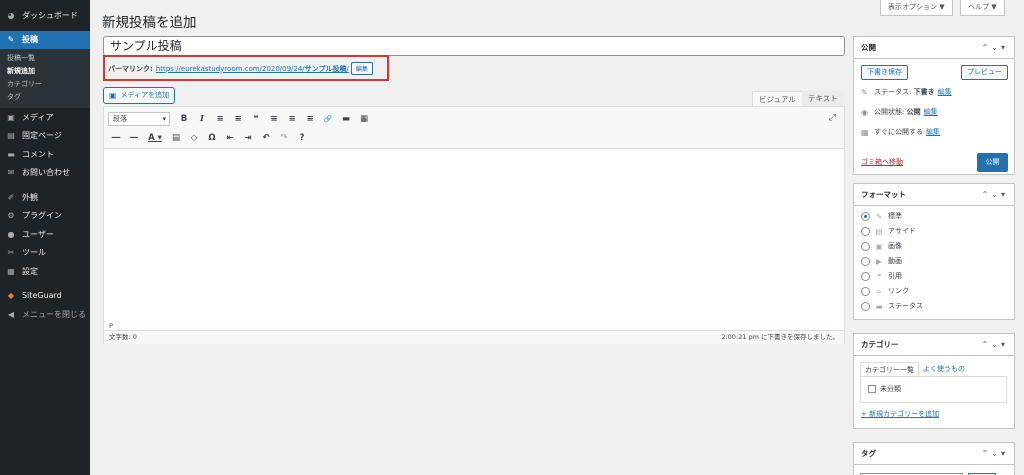 The width and height of the screenshot is (1024, 475). I want to click on format-label: 引用, so click(895, 276).